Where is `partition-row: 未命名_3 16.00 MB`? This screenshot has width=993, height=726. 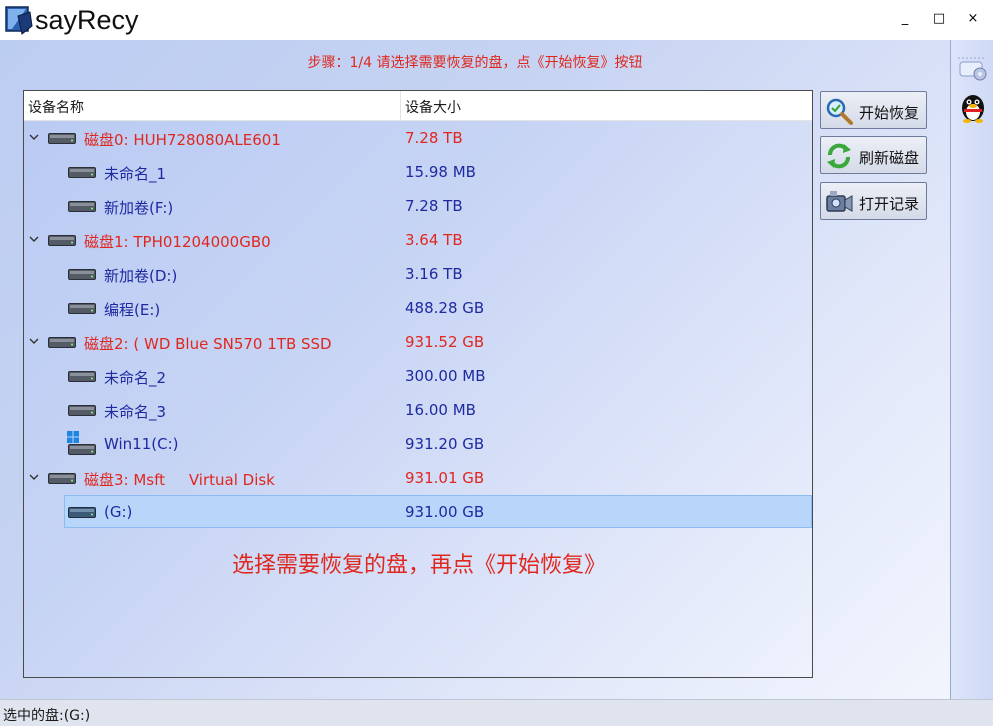
partition-row: 未命名_3 16.00 MB is located at coordinates (418, 410).